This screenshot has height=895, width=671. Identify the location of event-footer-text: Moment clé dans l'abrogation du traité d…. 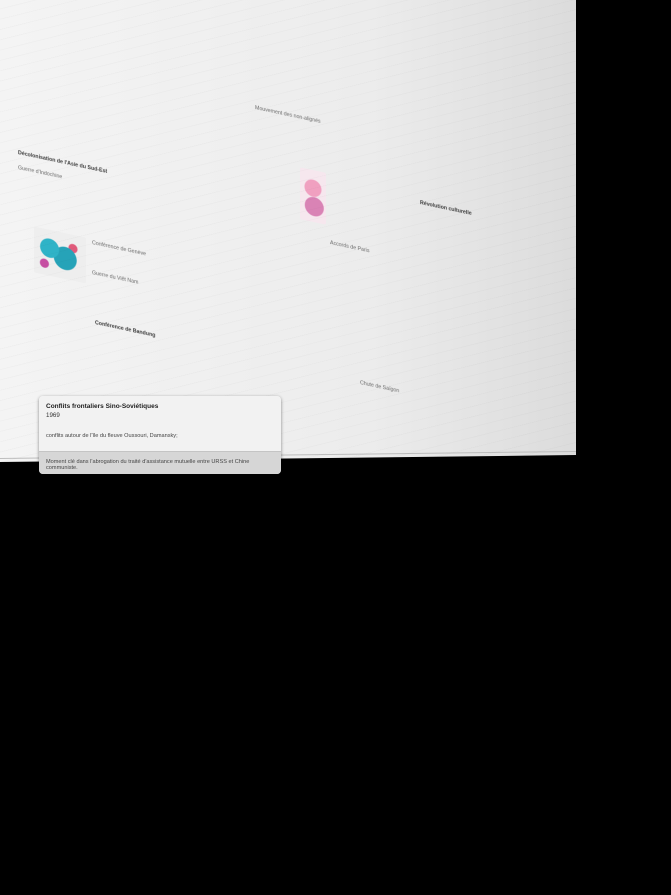
(148, 465).